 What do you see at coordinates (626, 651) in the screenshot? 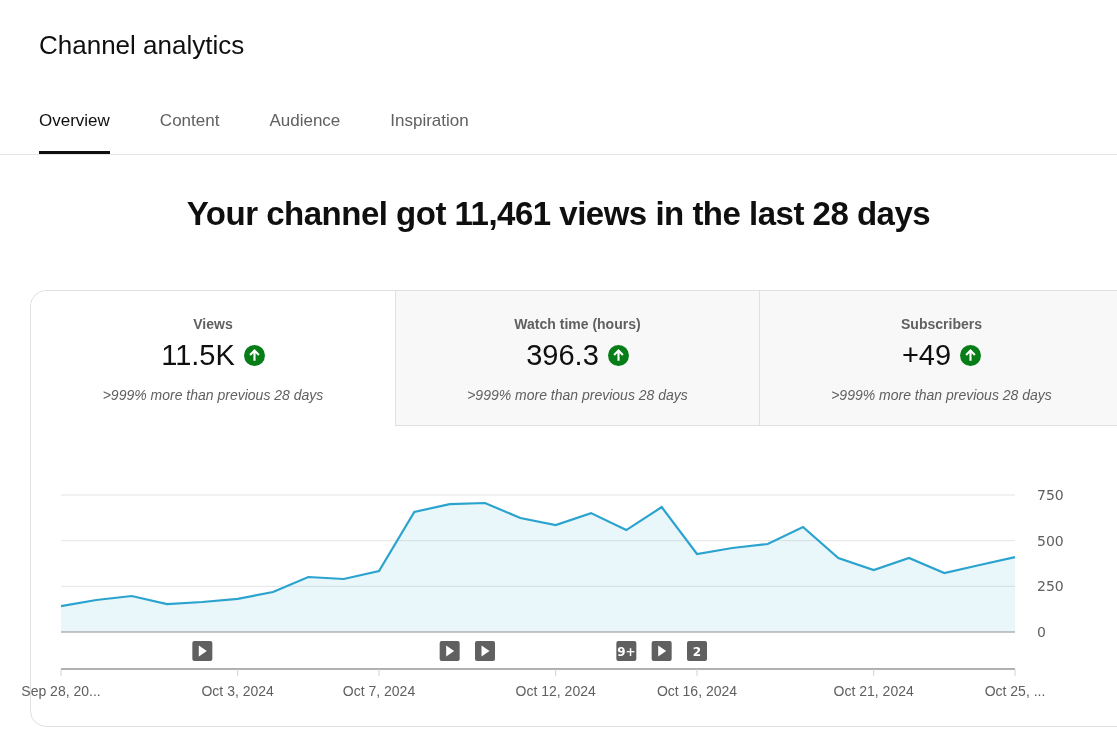
I see `video-count-marker: 9+` at bounding box center [626, 651].